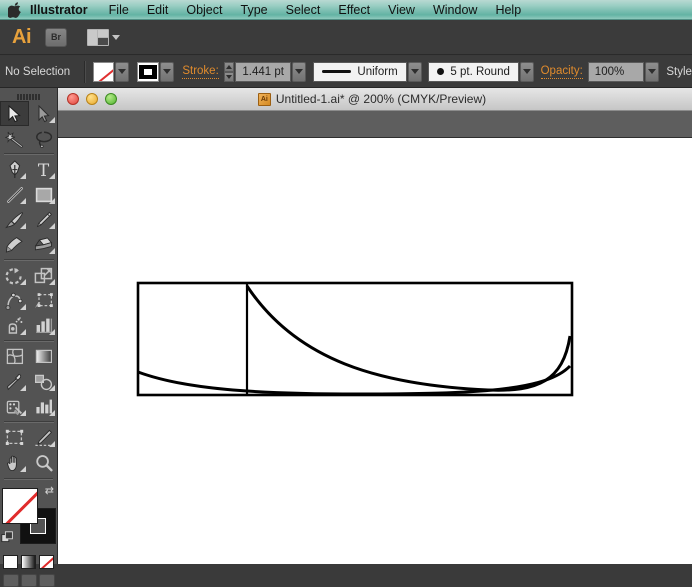 Image resolution: width=692 pixels, height=587 pixels. I want to click on tool-free-transform, so click(43, 300).